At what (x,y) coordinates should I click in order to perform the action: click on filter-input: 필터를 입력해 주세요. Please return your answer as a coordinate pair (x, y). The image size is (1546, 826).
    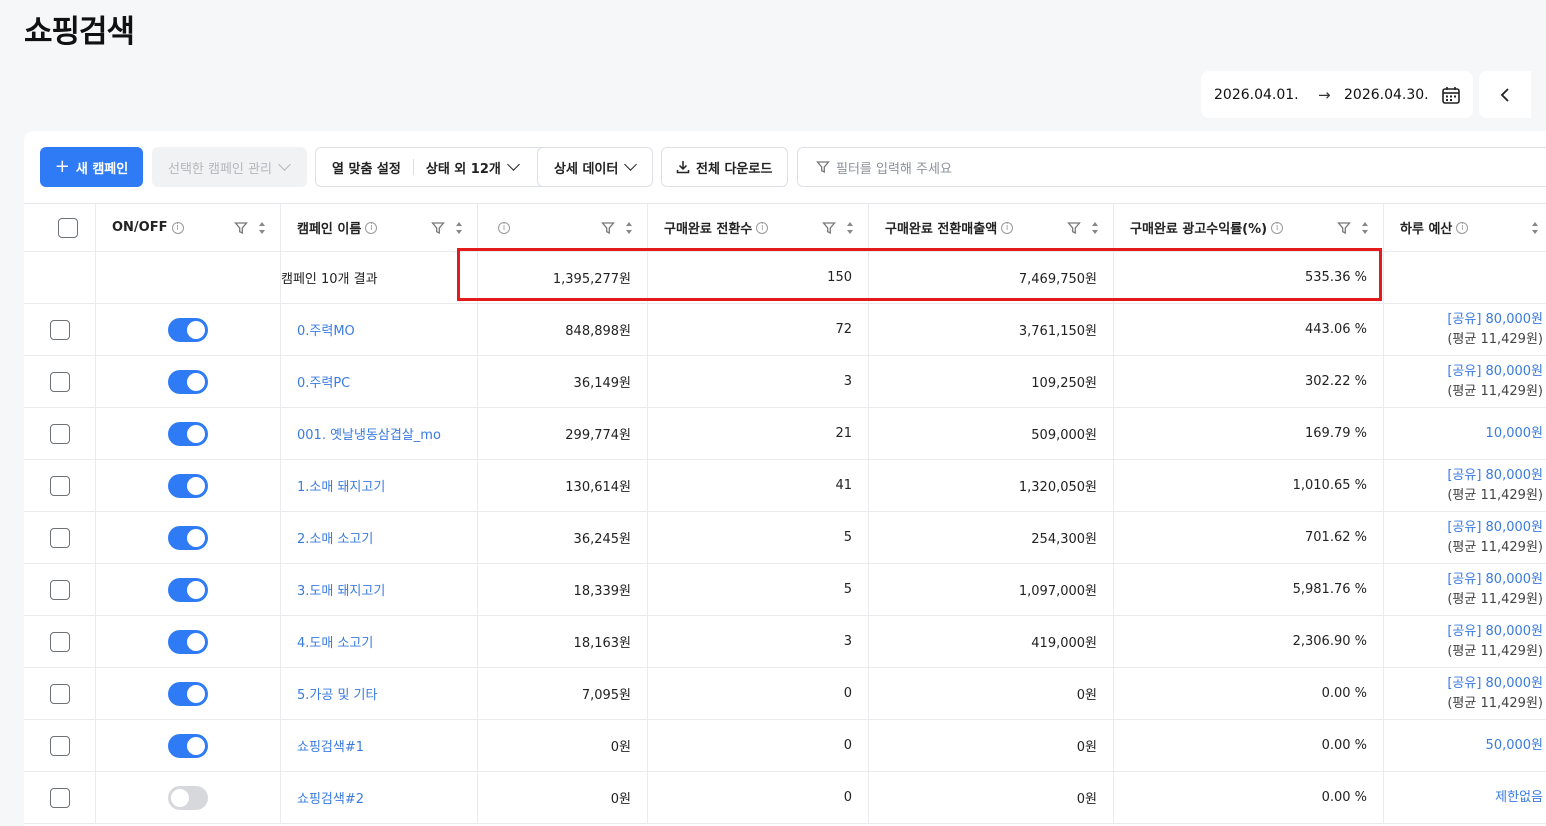
    Looking at the image, I should click on (1171, 167).